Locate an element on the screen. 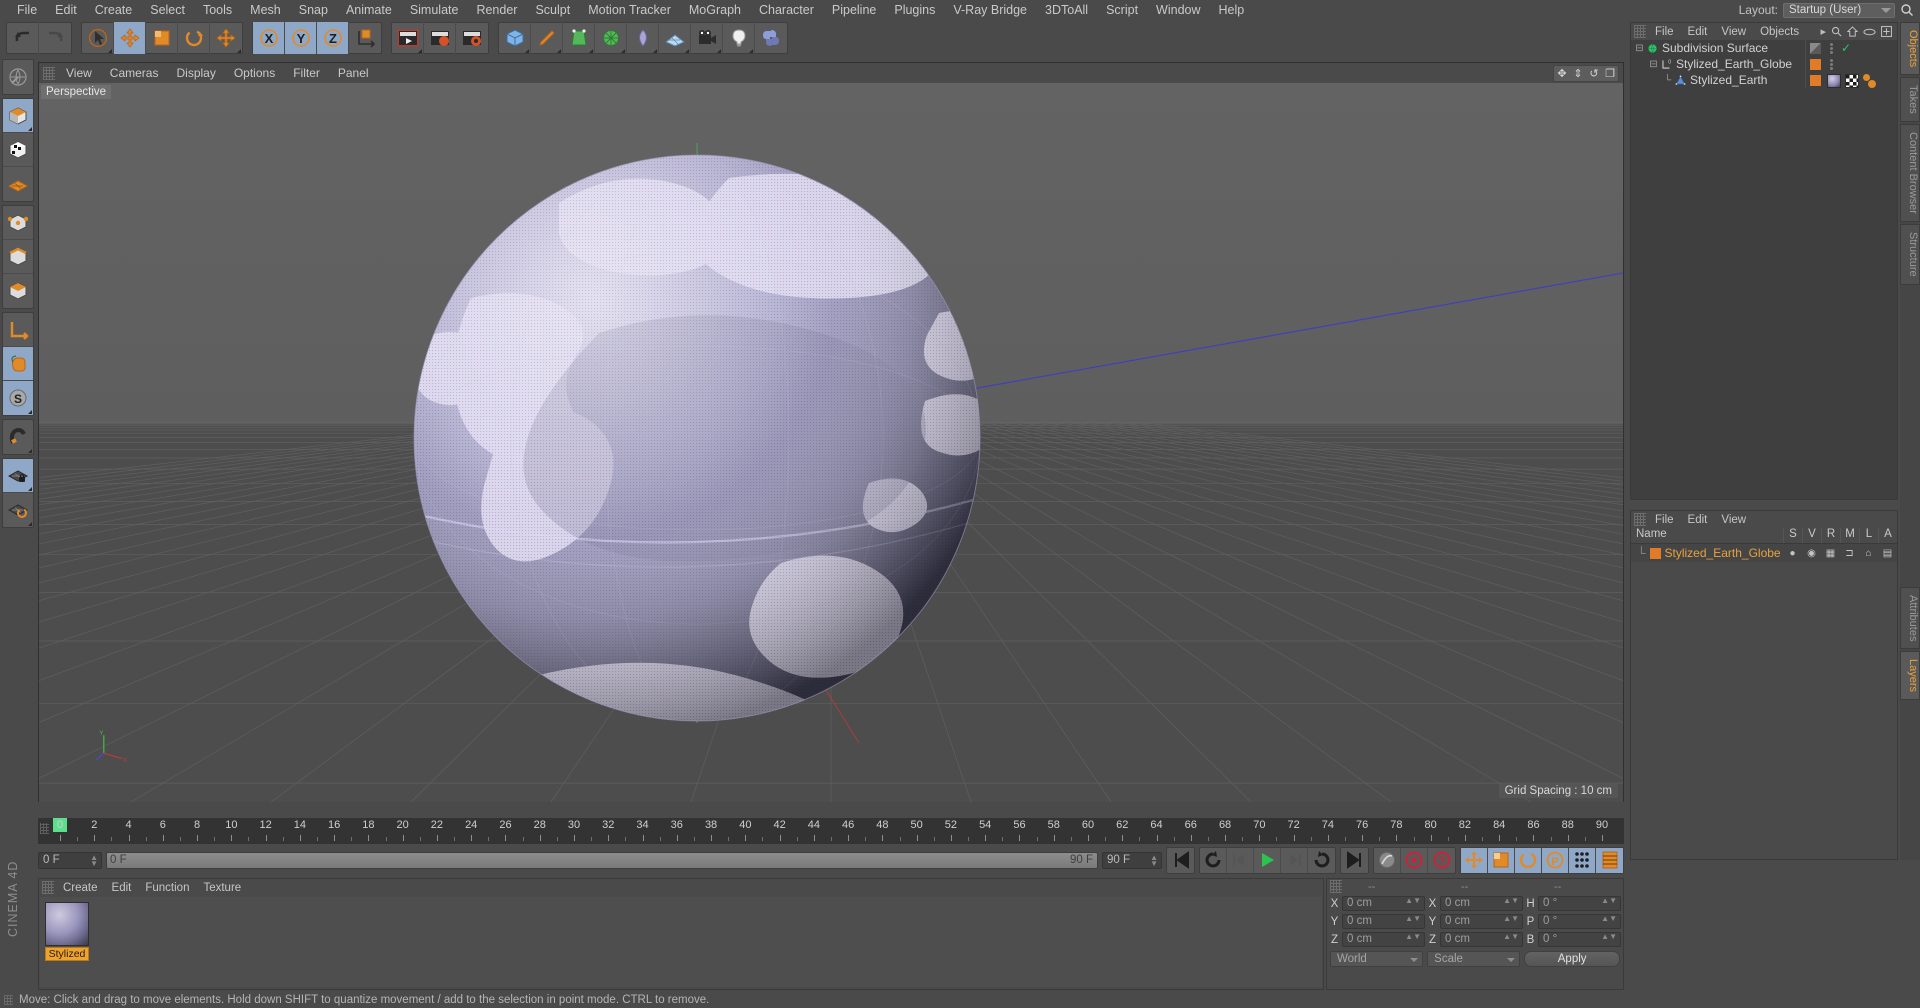 This screenshot has height=1008, width=1920. menu-item-mograph: MoGraph is located at coordinates (715, 10).